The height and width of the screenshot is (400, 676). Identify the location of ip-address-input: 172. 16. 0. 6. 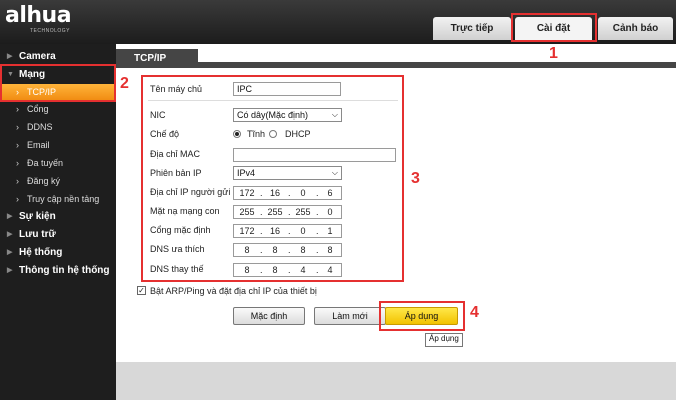
(287, 193).